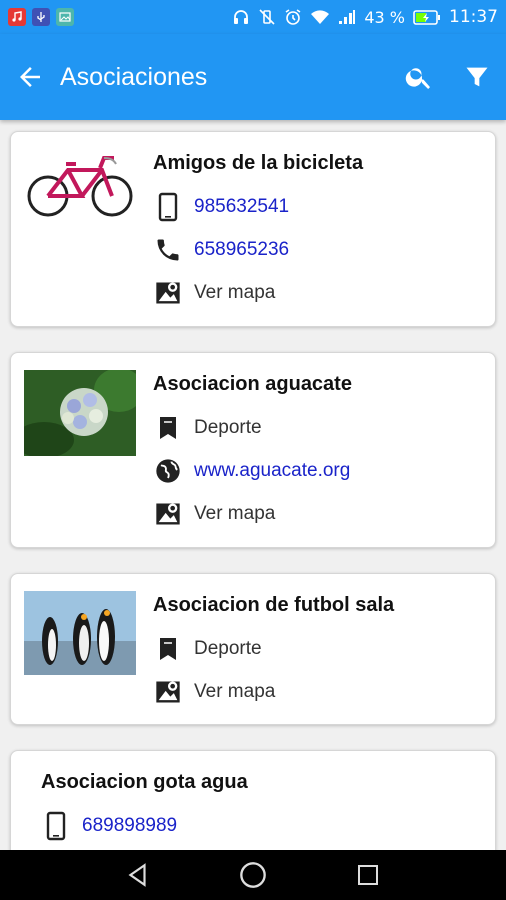  What do you see at coordinates (347, 17) in the screenshot?
I see `signal-icon` at bounding box center [347, 17].